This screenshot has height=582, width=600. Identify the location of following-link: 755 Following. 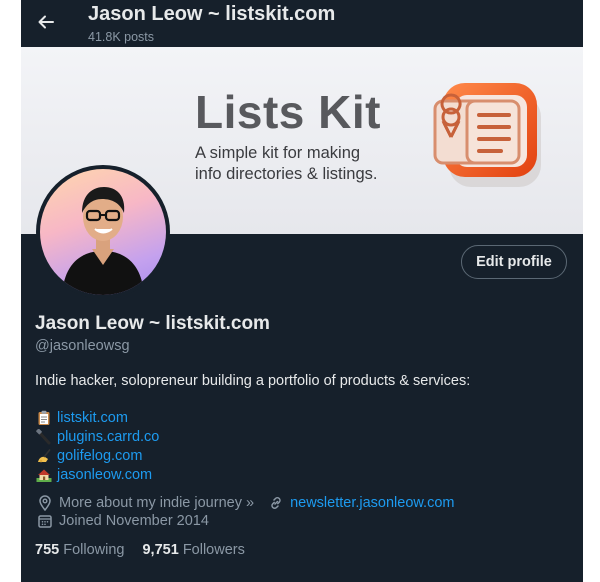
(79, 550).